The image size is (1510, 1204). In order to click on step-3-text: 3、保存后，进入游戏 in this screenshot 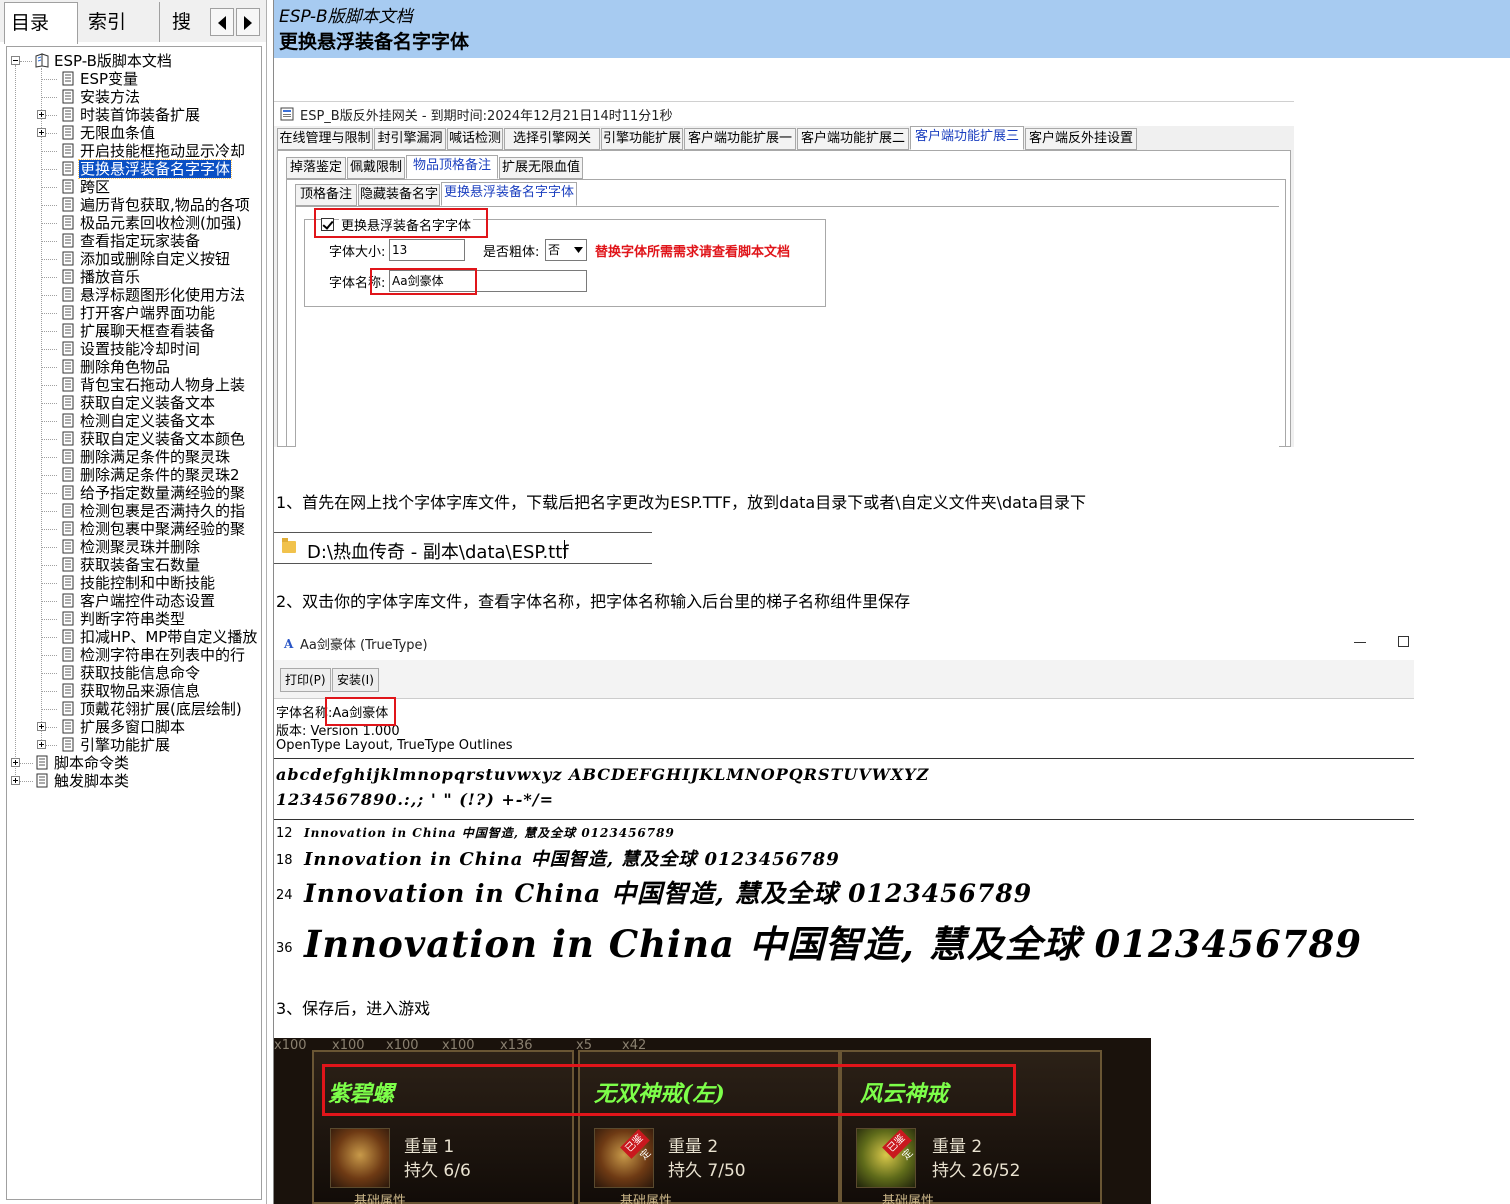, I will do `click(353, 1008)`.